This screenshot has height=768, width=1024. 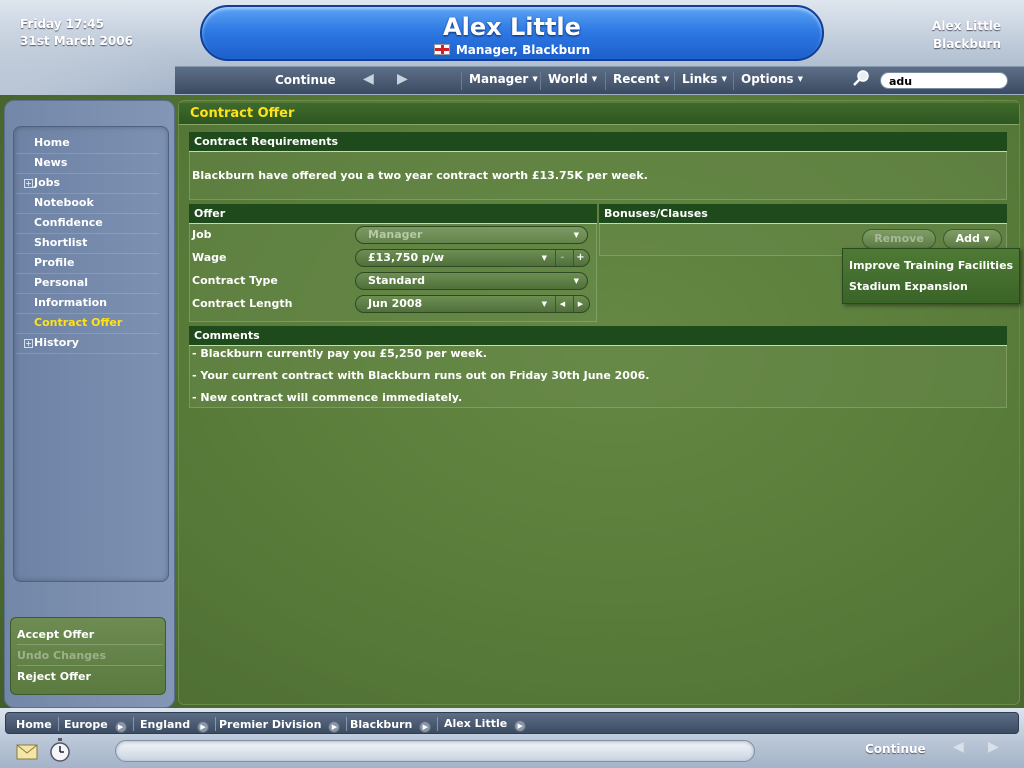 What do you see at coordinates (242, 303) in the screenshot?
I see `contract-length-label: Contract Length` at bounding box center [242, 303].